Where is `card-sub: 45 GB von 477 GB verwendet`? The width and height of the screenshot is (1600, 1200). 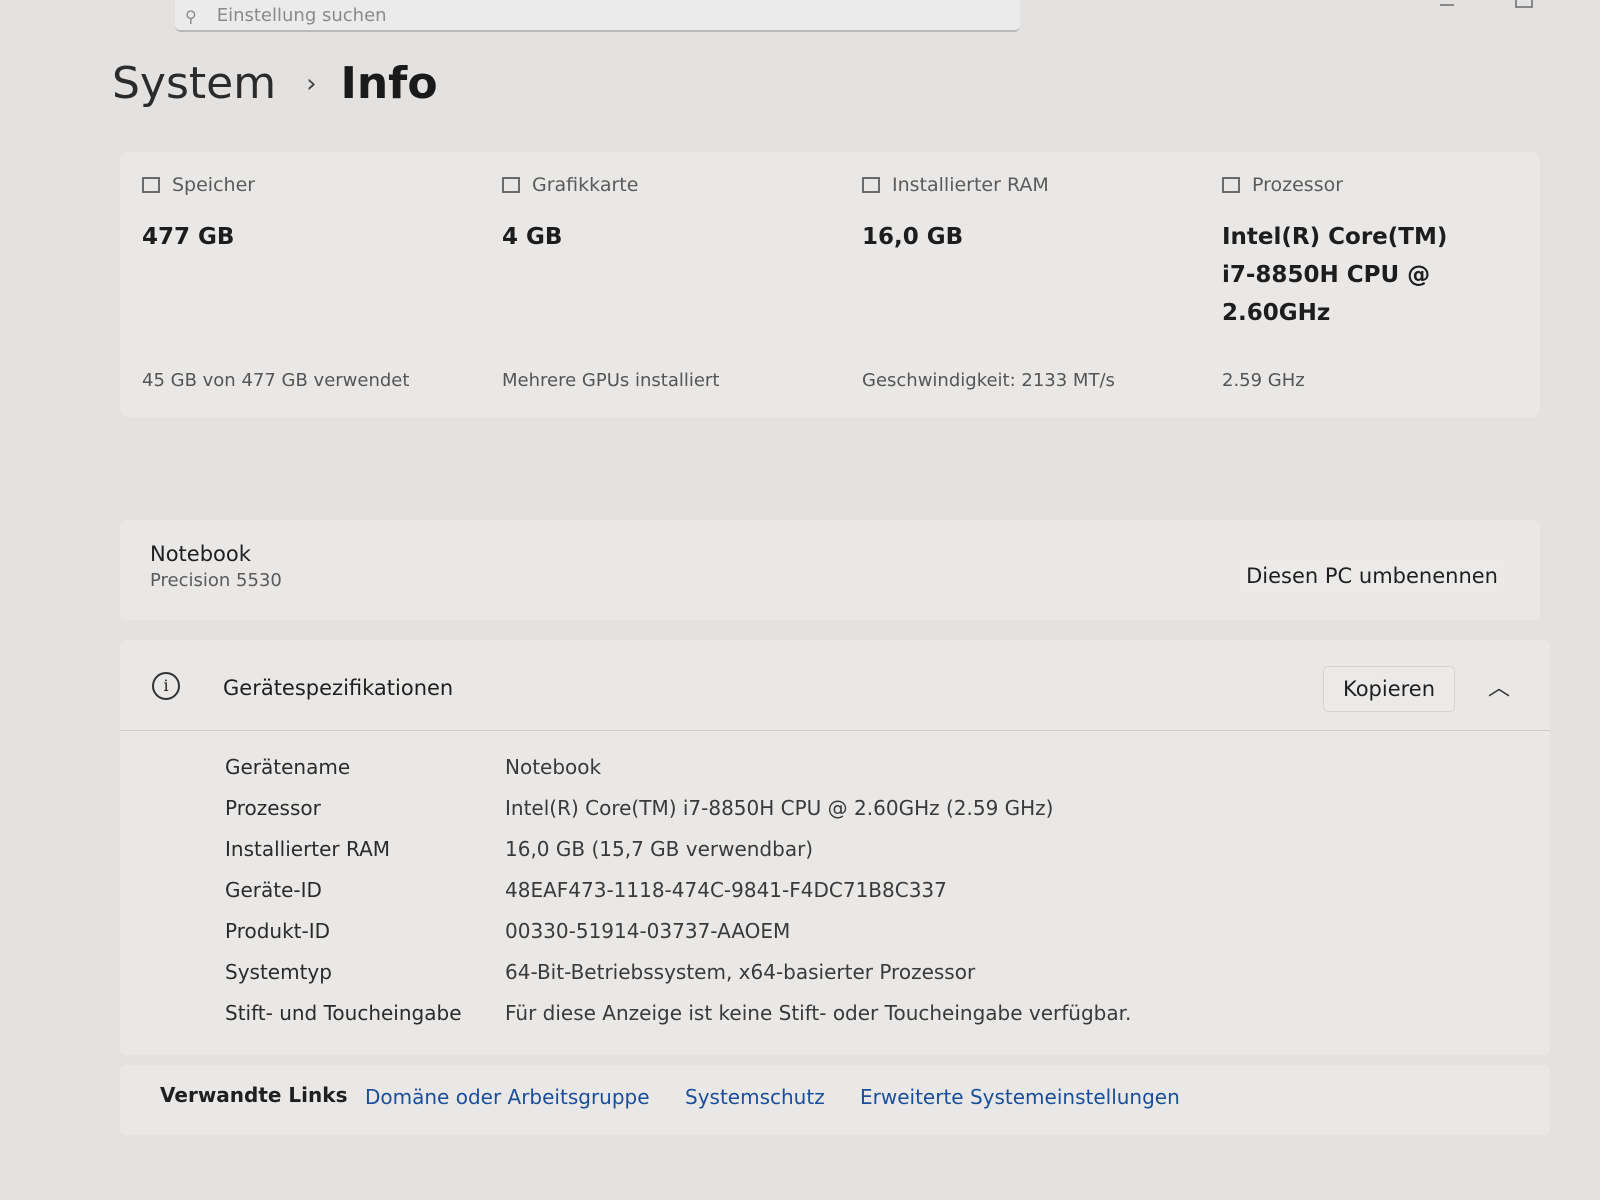 card-sub: 45 GB von 477 GB verwendet is located at coordinates (276, 380).